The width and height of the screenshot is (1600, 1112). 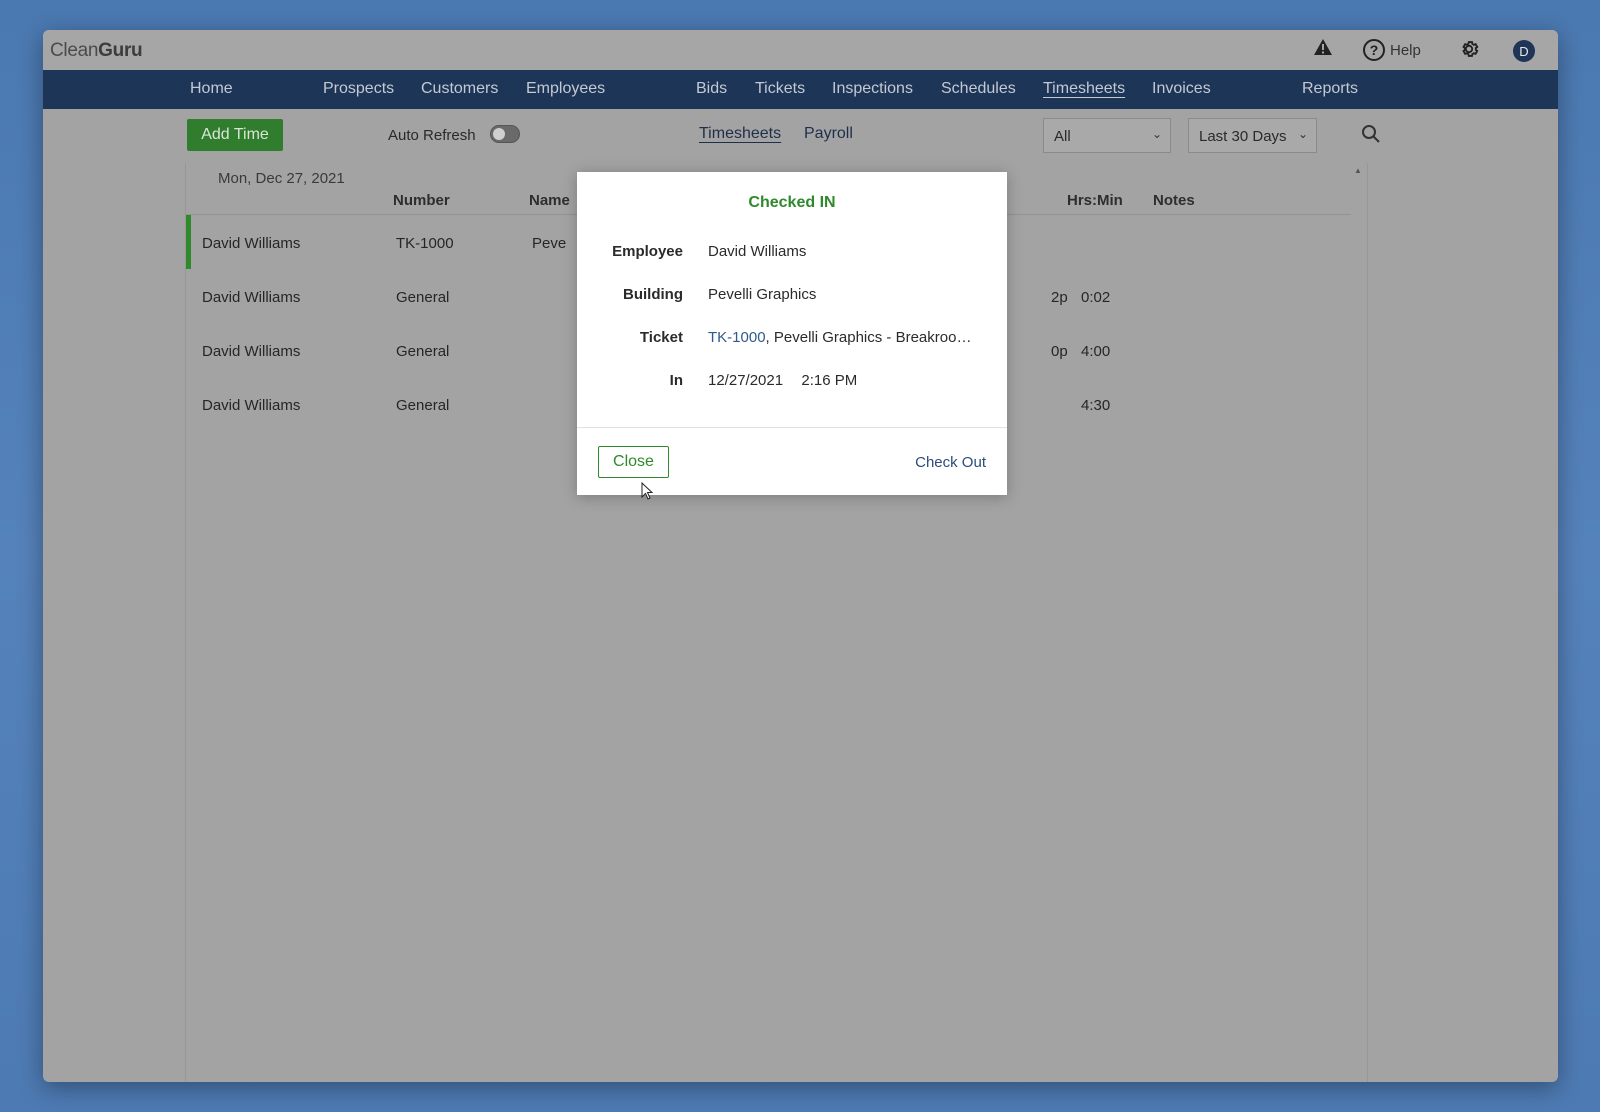 I want to click on app-logo: CleanGuru, so click(x=96, y=51).